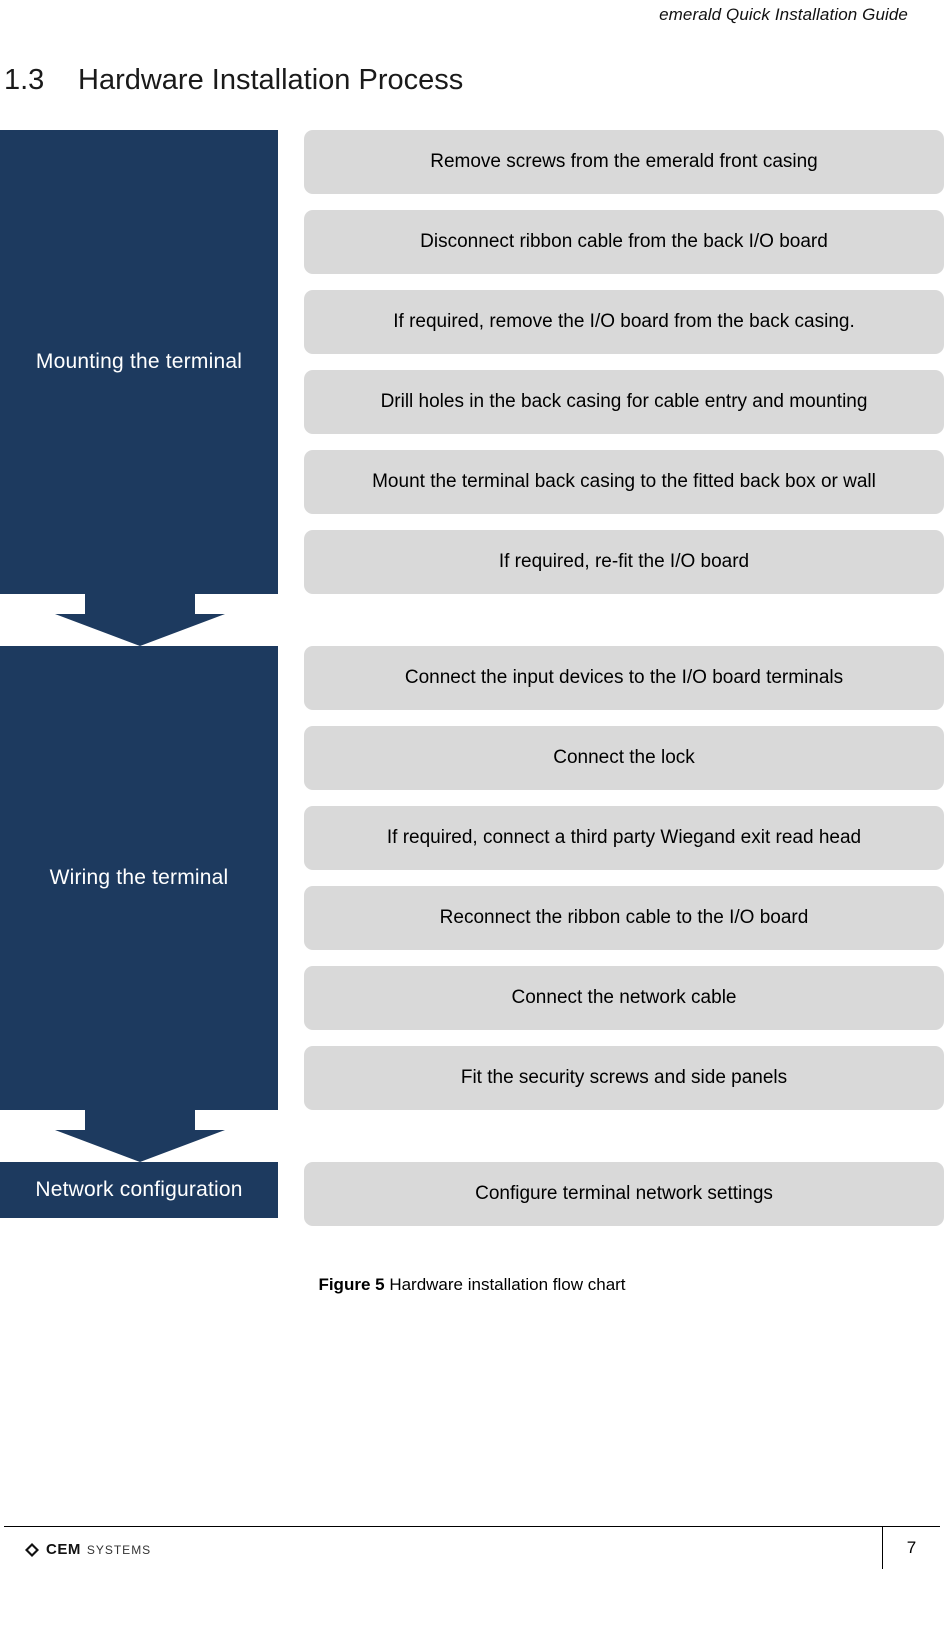 This screenshot has width=944, height=1625. What do you see at coordinates (119, 1549) in the screenshot?
I see `logo-text-systems: SYSTEMS` at bounding box center [119, 1549].